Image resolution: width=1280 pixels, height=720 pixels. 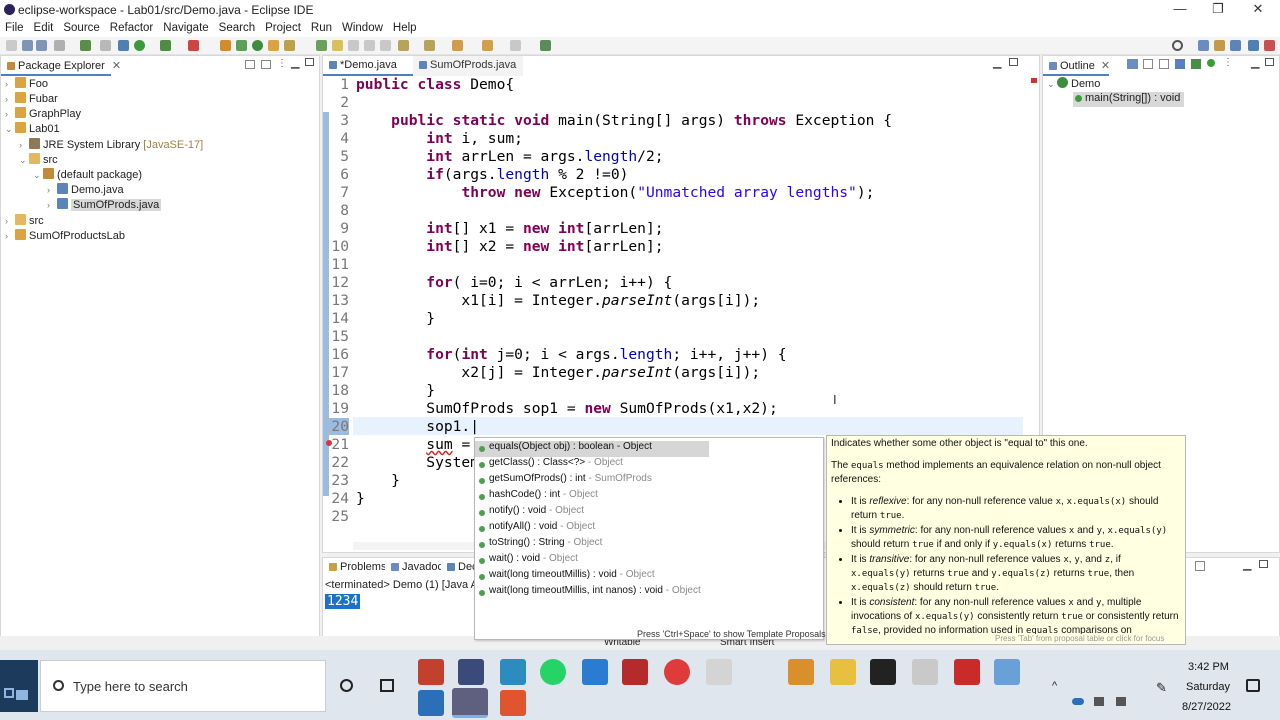 What do you see at coordinates (358, 568) in the screenshot?
I see `tab-problems: Problems` at bounding box center [358, 568].